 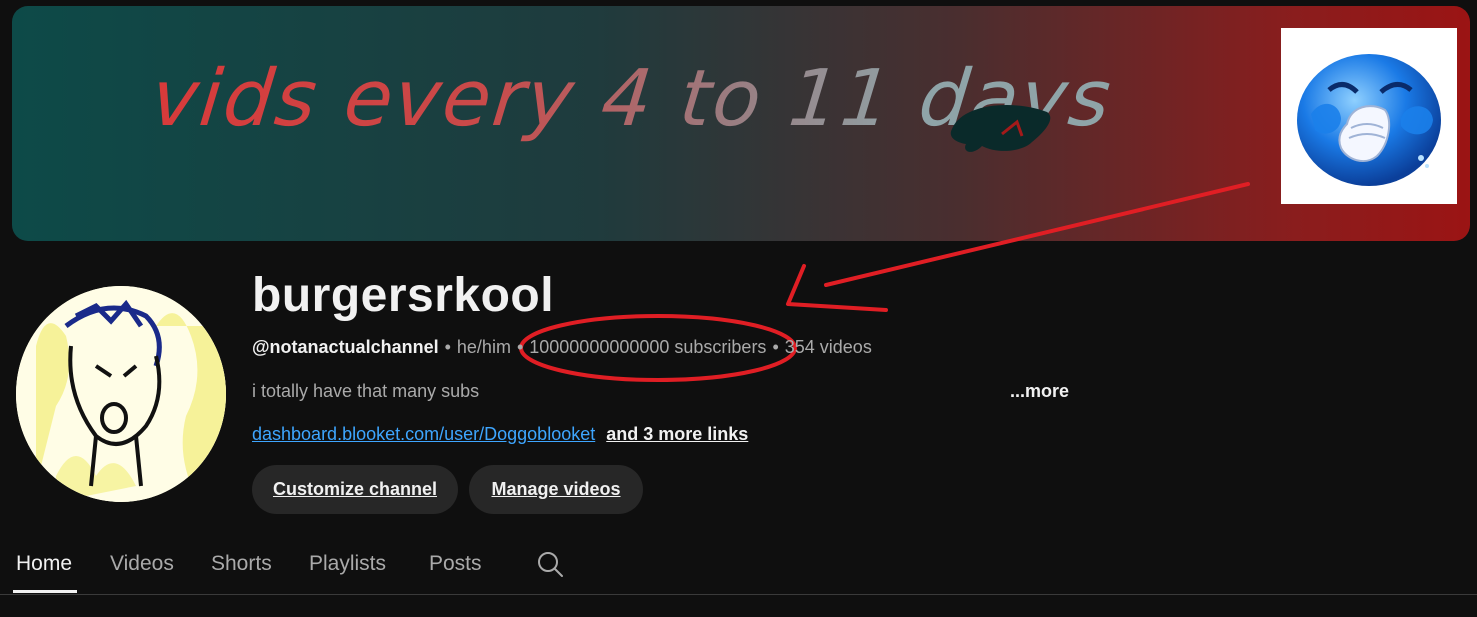 What do you see at coordinates (1000, 128) in the screenshot?
I see `banner-doodle` at bounding box center [1000, 128].